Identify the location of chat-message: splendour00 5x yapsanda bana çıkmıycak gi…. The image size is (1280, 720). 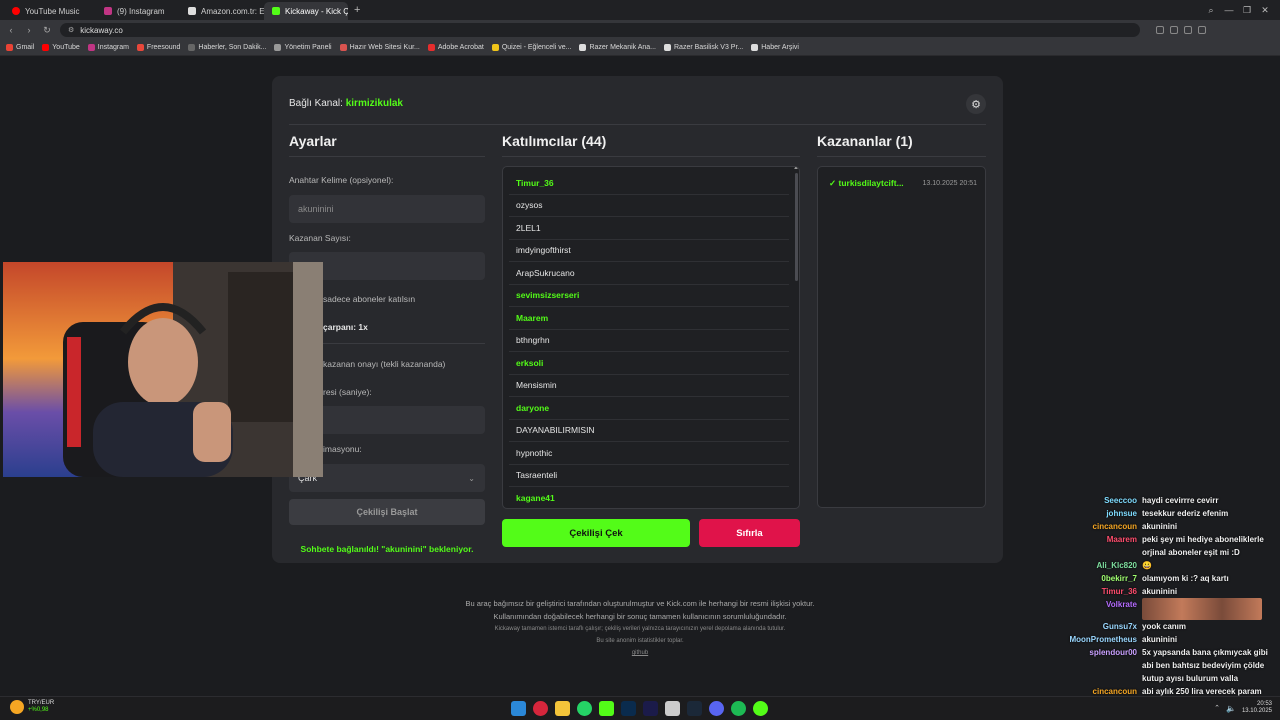
(1163, 665).